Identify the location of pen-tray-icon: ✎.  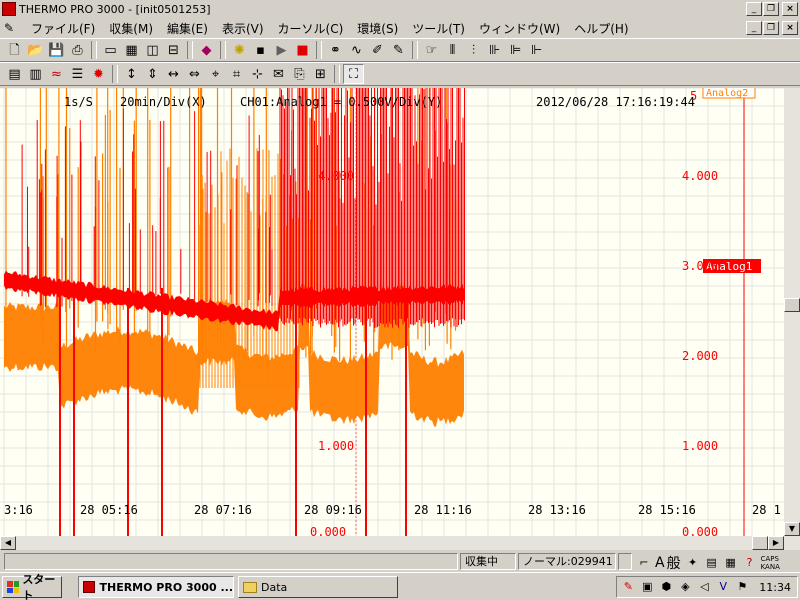
(628, 587).